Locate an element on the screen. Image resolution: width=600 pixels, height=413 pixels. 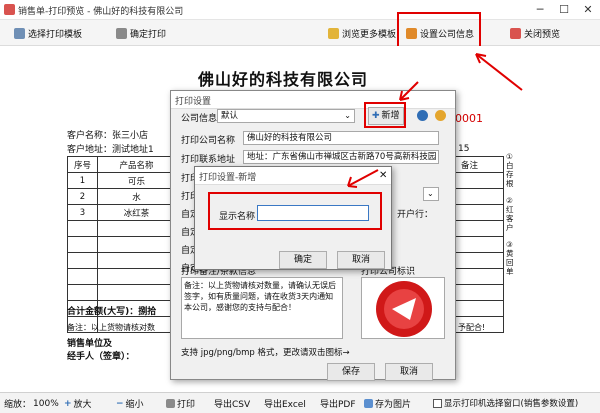
confirm-print-button: 确定打印 is located at coordinates (141, 33).